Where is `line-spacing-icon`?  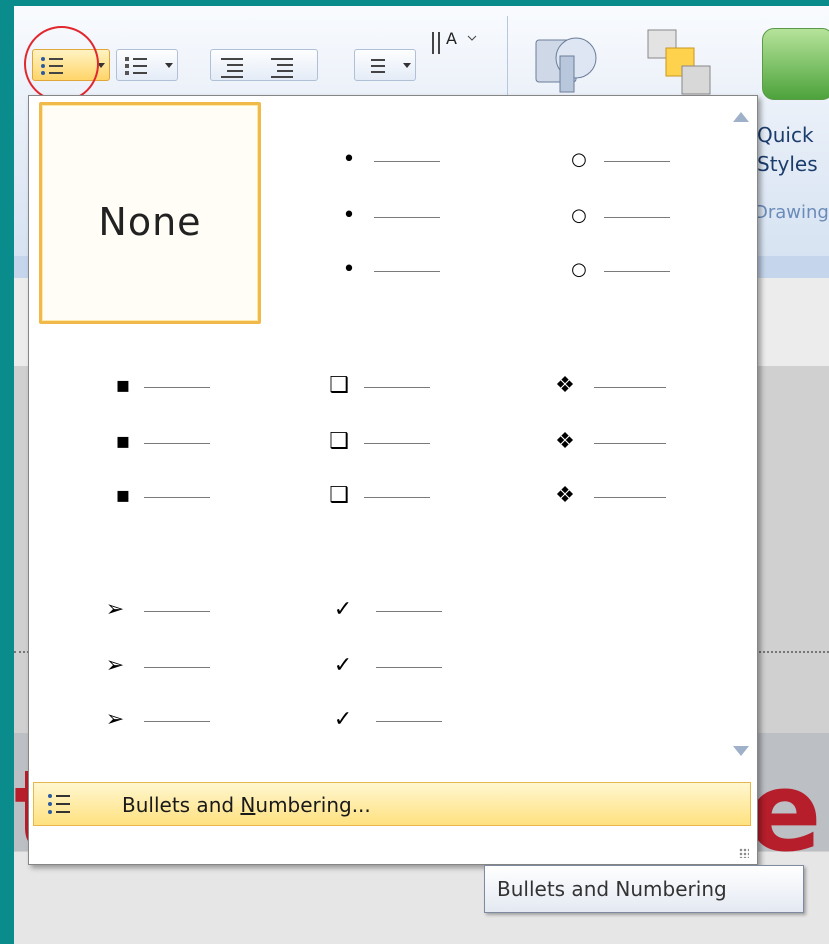 line-spacing-icon is located at coordinates (374, 66).